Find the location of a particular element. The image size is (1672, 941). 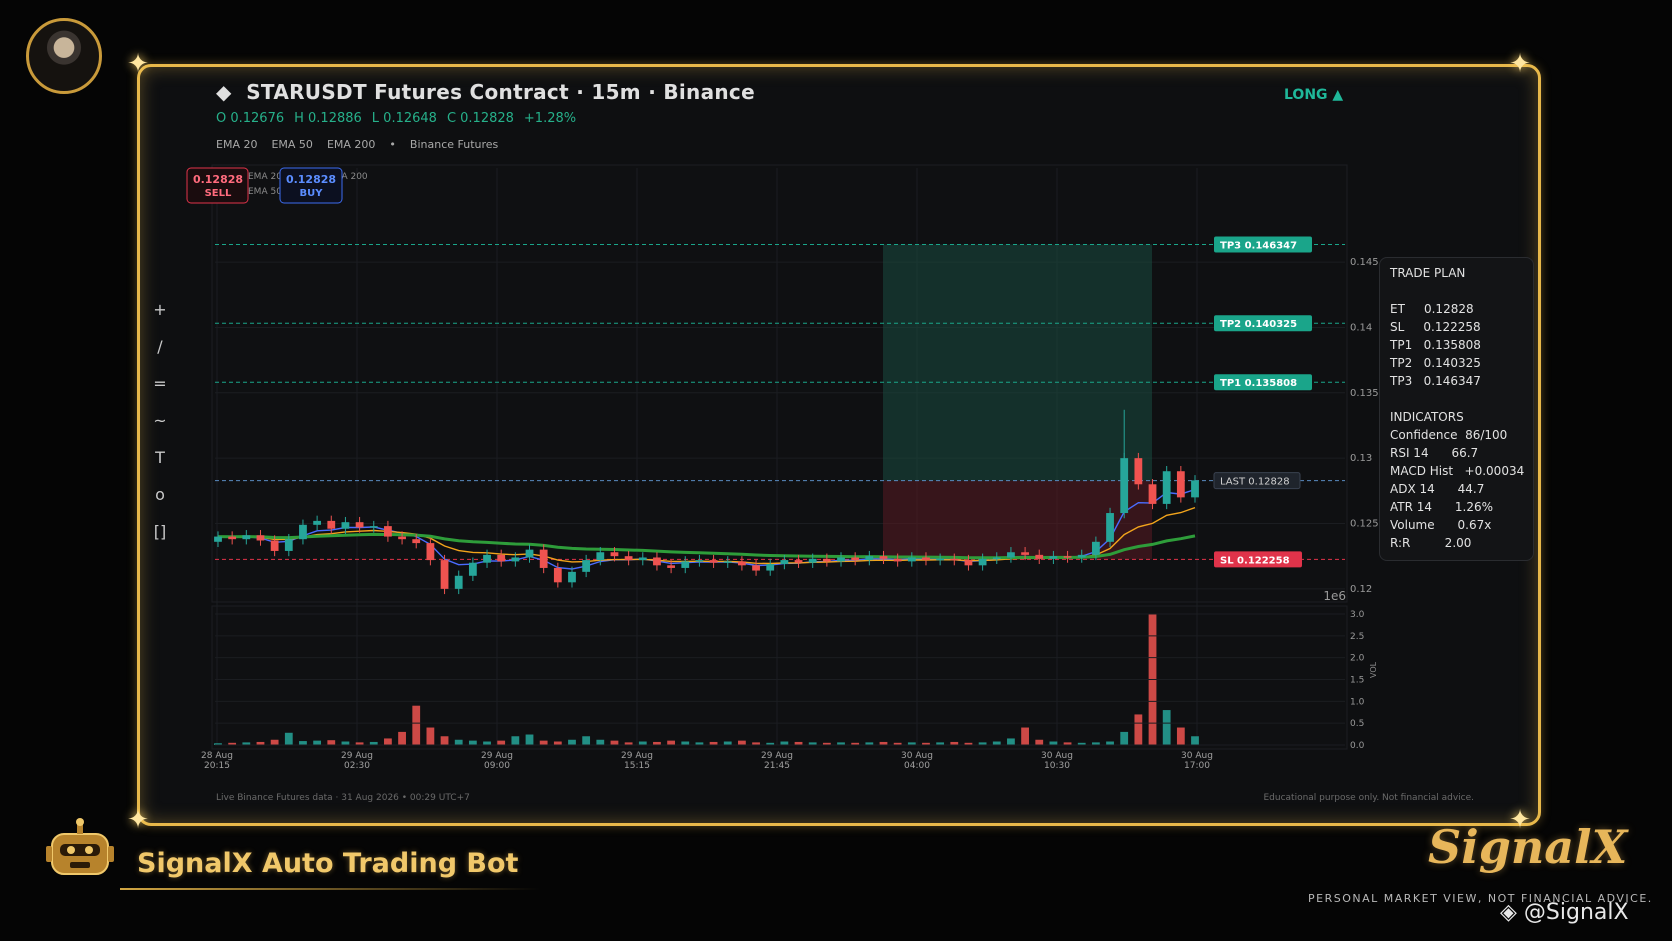

plan-tp2: TP2 0.140325 is located at coordinates (1435, 363).